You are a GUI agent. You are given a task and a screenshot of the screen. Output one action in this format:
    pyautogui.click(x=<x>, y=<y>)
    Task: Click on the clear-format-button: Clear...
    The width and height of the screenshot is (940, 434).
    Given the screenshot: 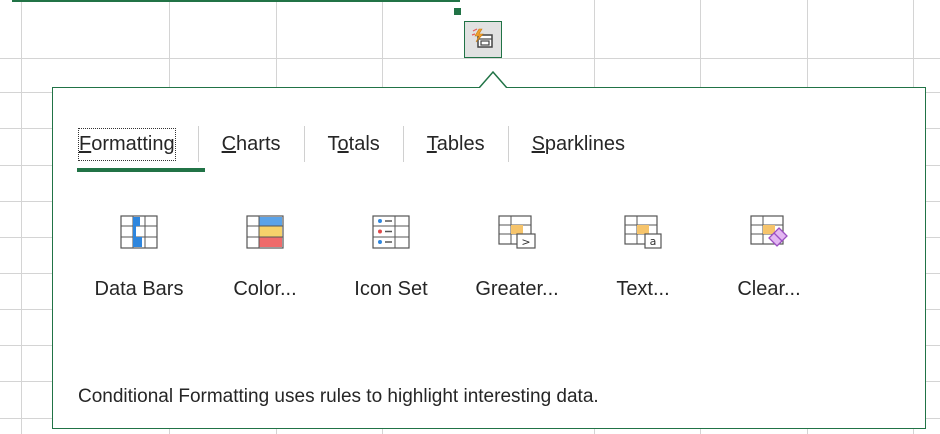 What is the action you would take?
    pyautogui.click(x=769, y=253)
    